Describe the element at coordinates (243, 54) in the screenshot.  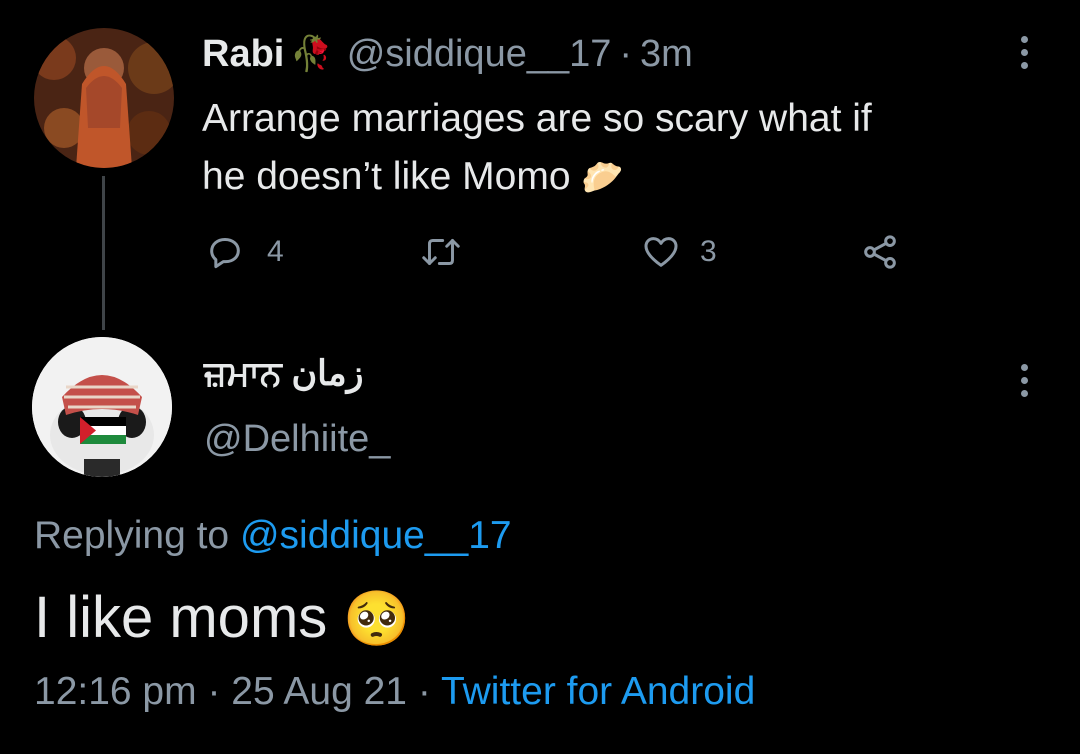
I see `author-name: Rabi` at that location.